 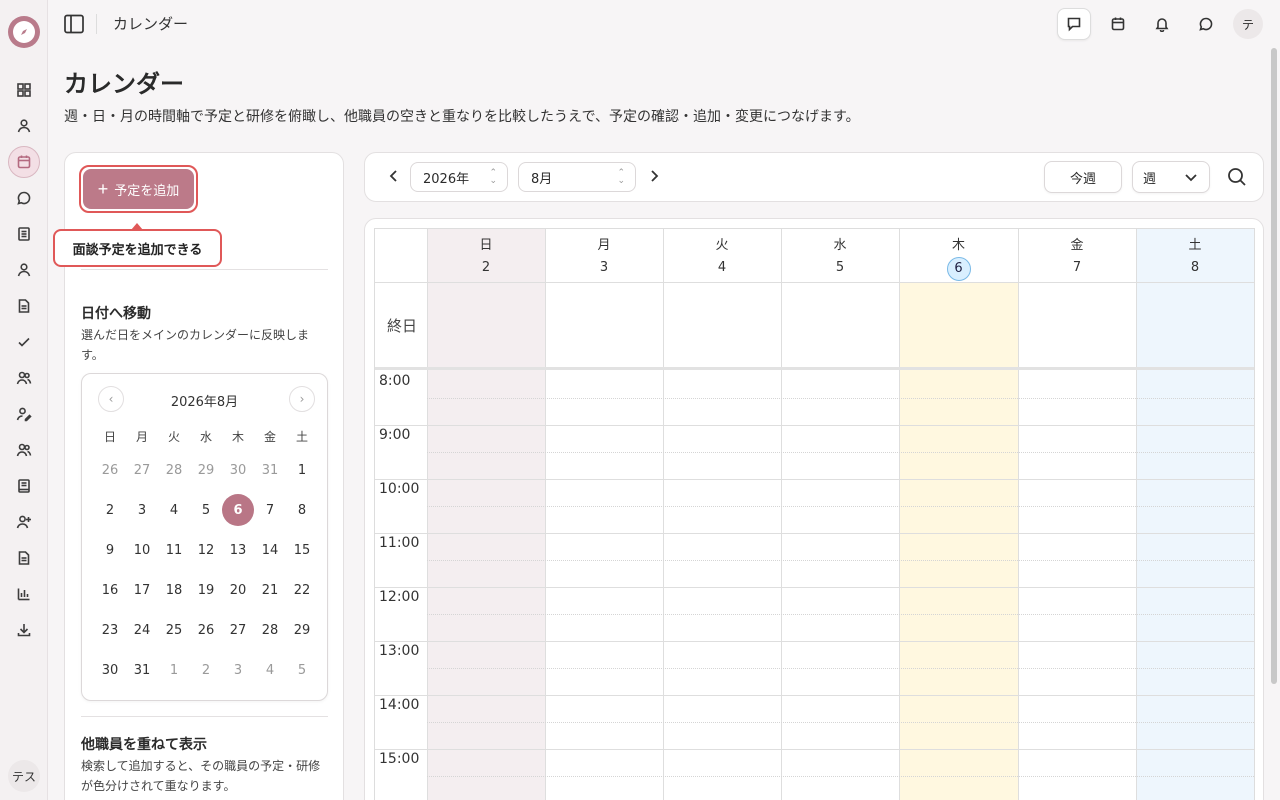 I want to click on nav-chat-item, so click(x=24, y=198).